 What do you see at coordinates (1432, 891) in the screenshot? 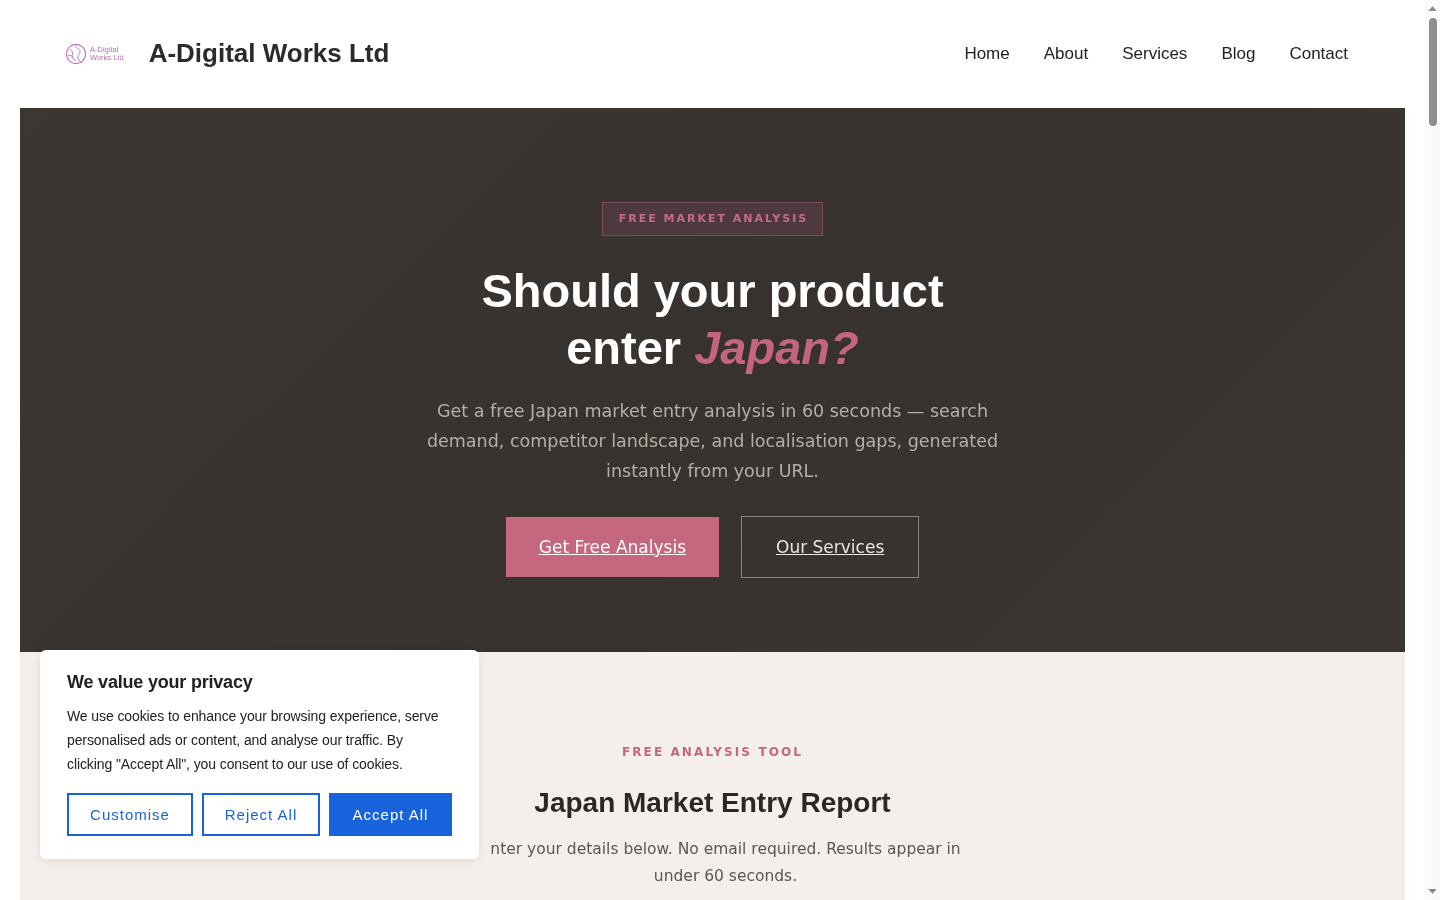
I see `scroll-down-arrow-icon` at bounding box center [1432, 891].